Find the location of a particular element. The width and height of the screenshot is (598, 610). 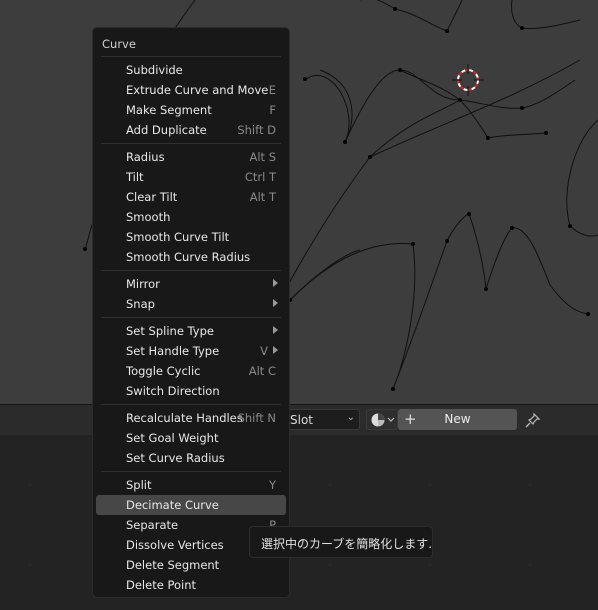

menu-item-recalculate-handles: Recalculate Handles Shift N is located at coordinates (191, 418).